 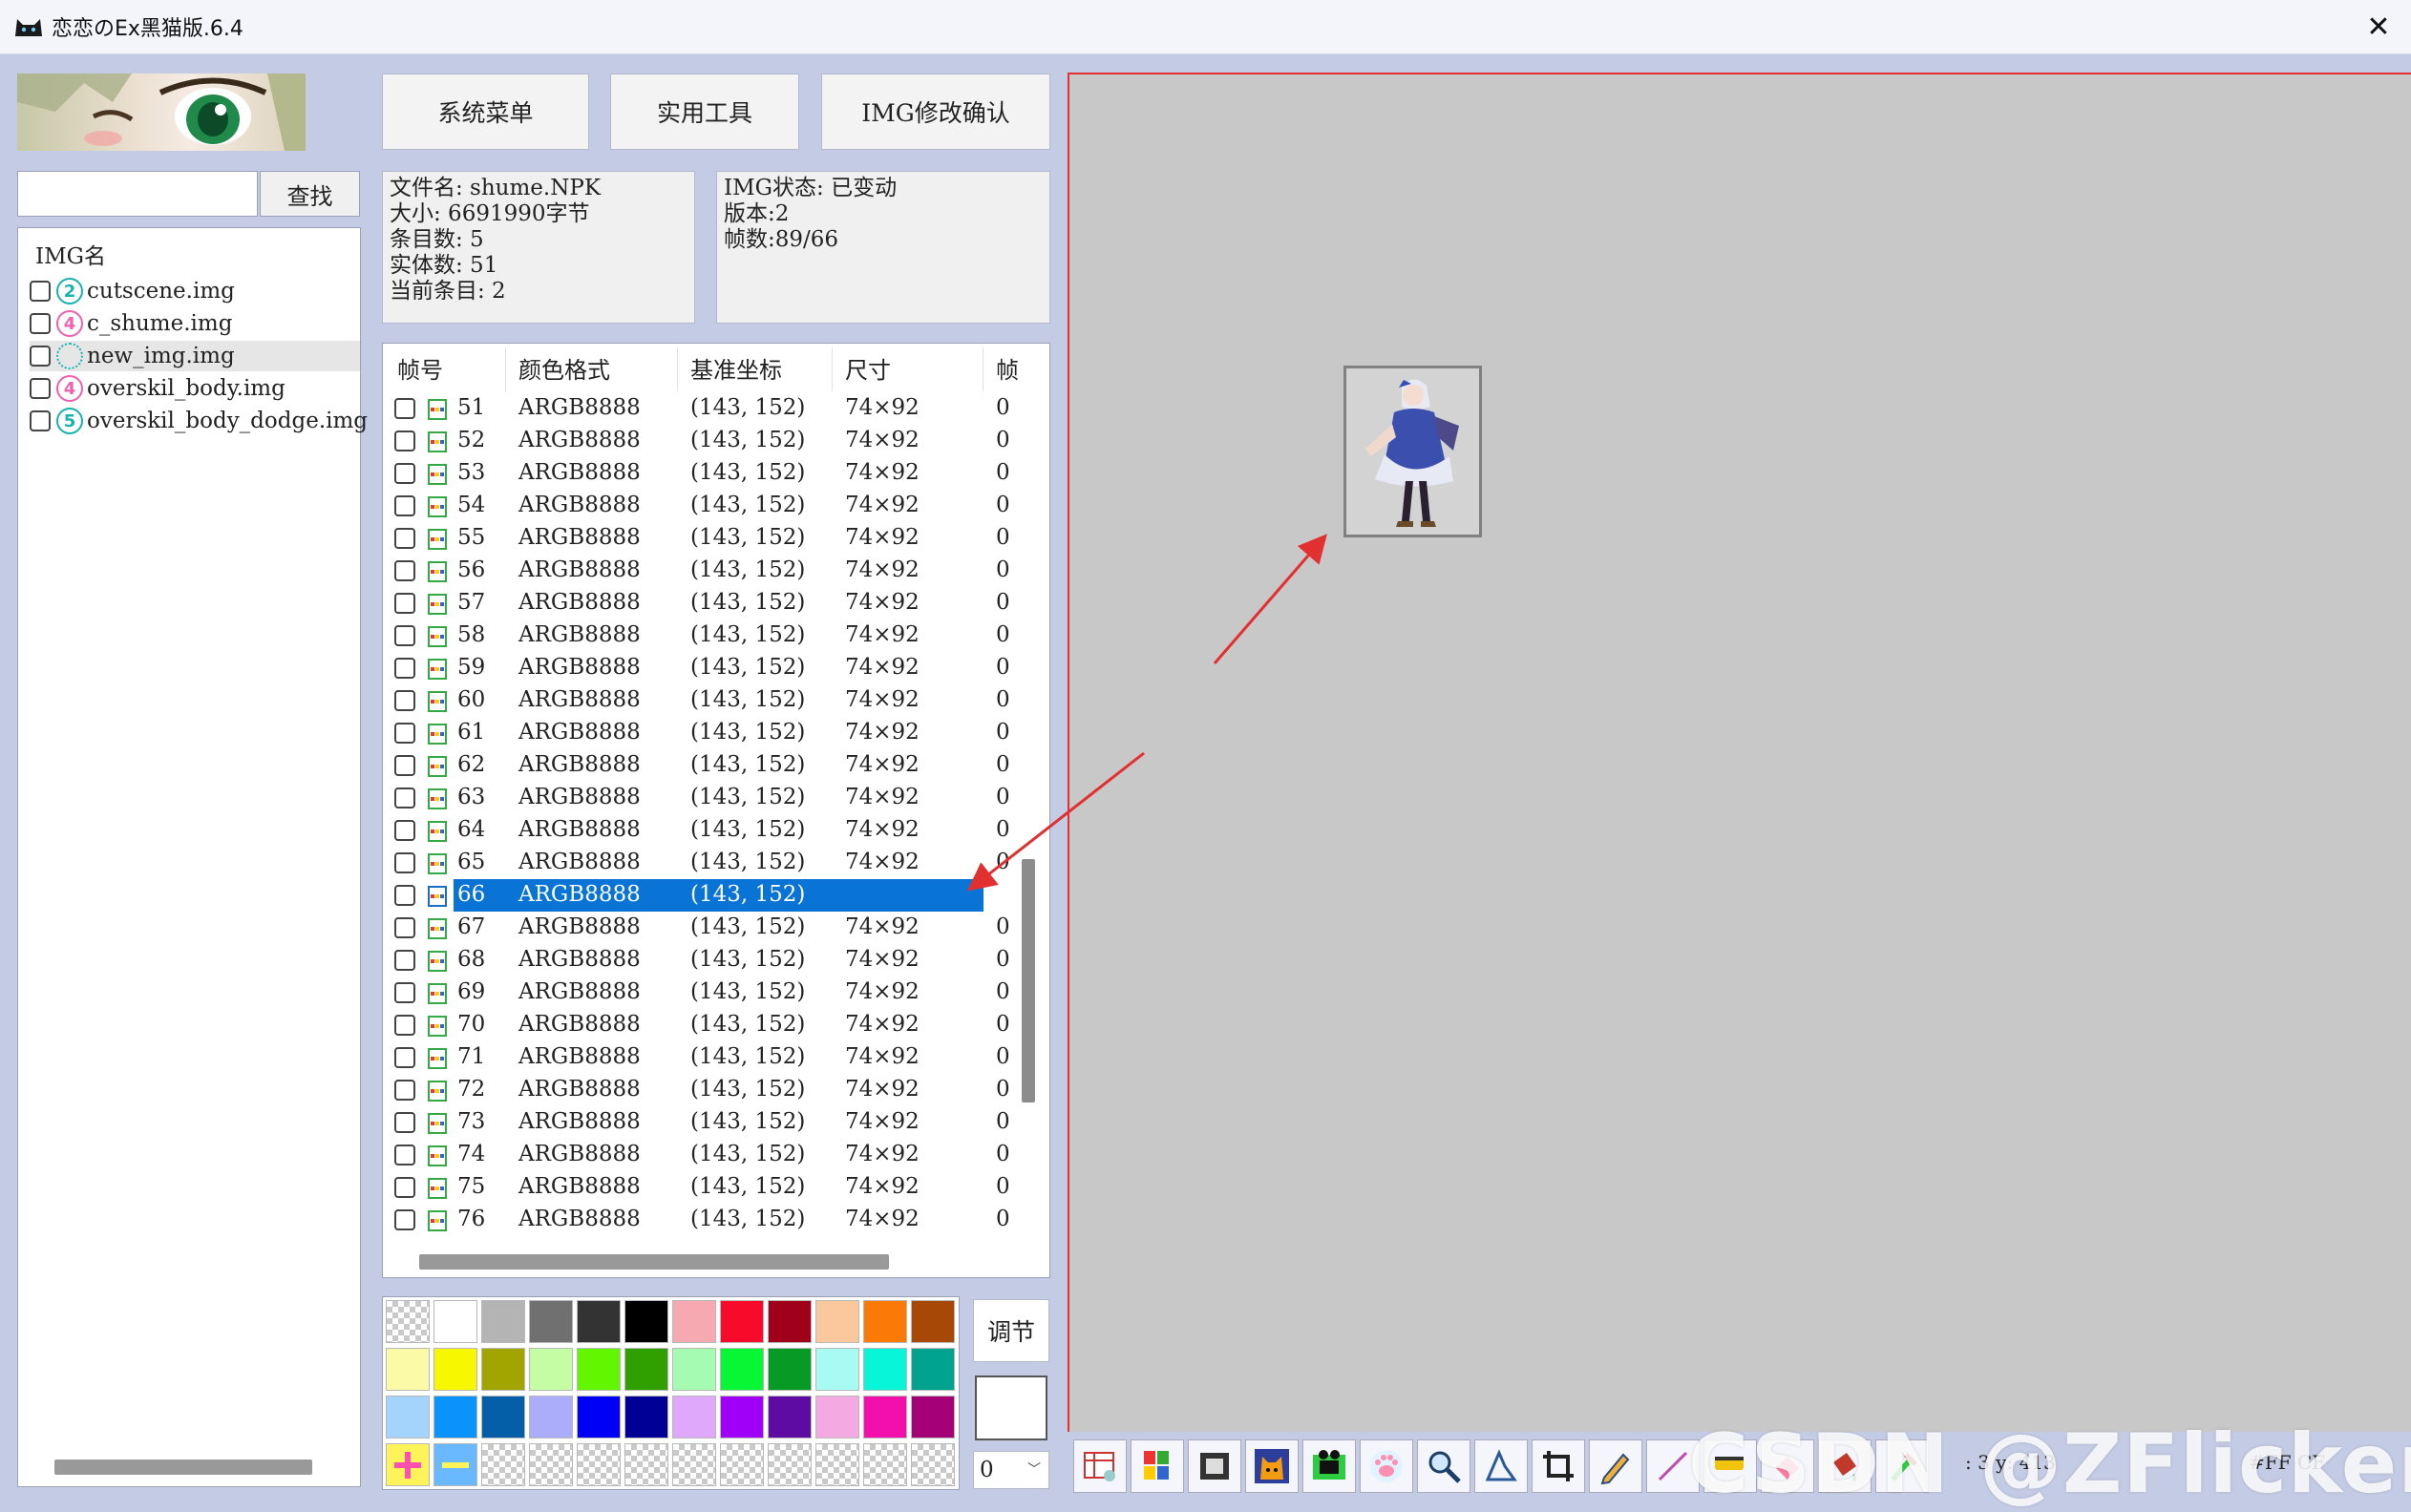 I want to click on table-row: 51 ARGB8888 (143, 152) 74×92 0, so click(x=698, y=408).